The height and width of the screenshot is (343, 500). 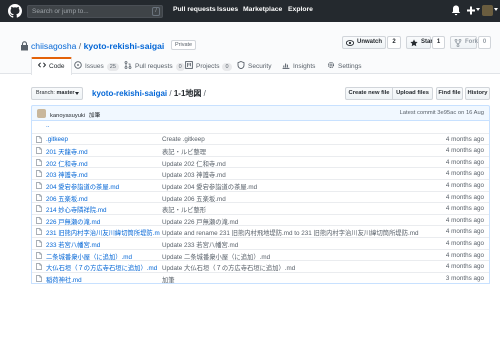 What do you see at coordinates (227, 9) in the screenshot?
I see `nav-issues: Issues` at bounding box center [227, 9].